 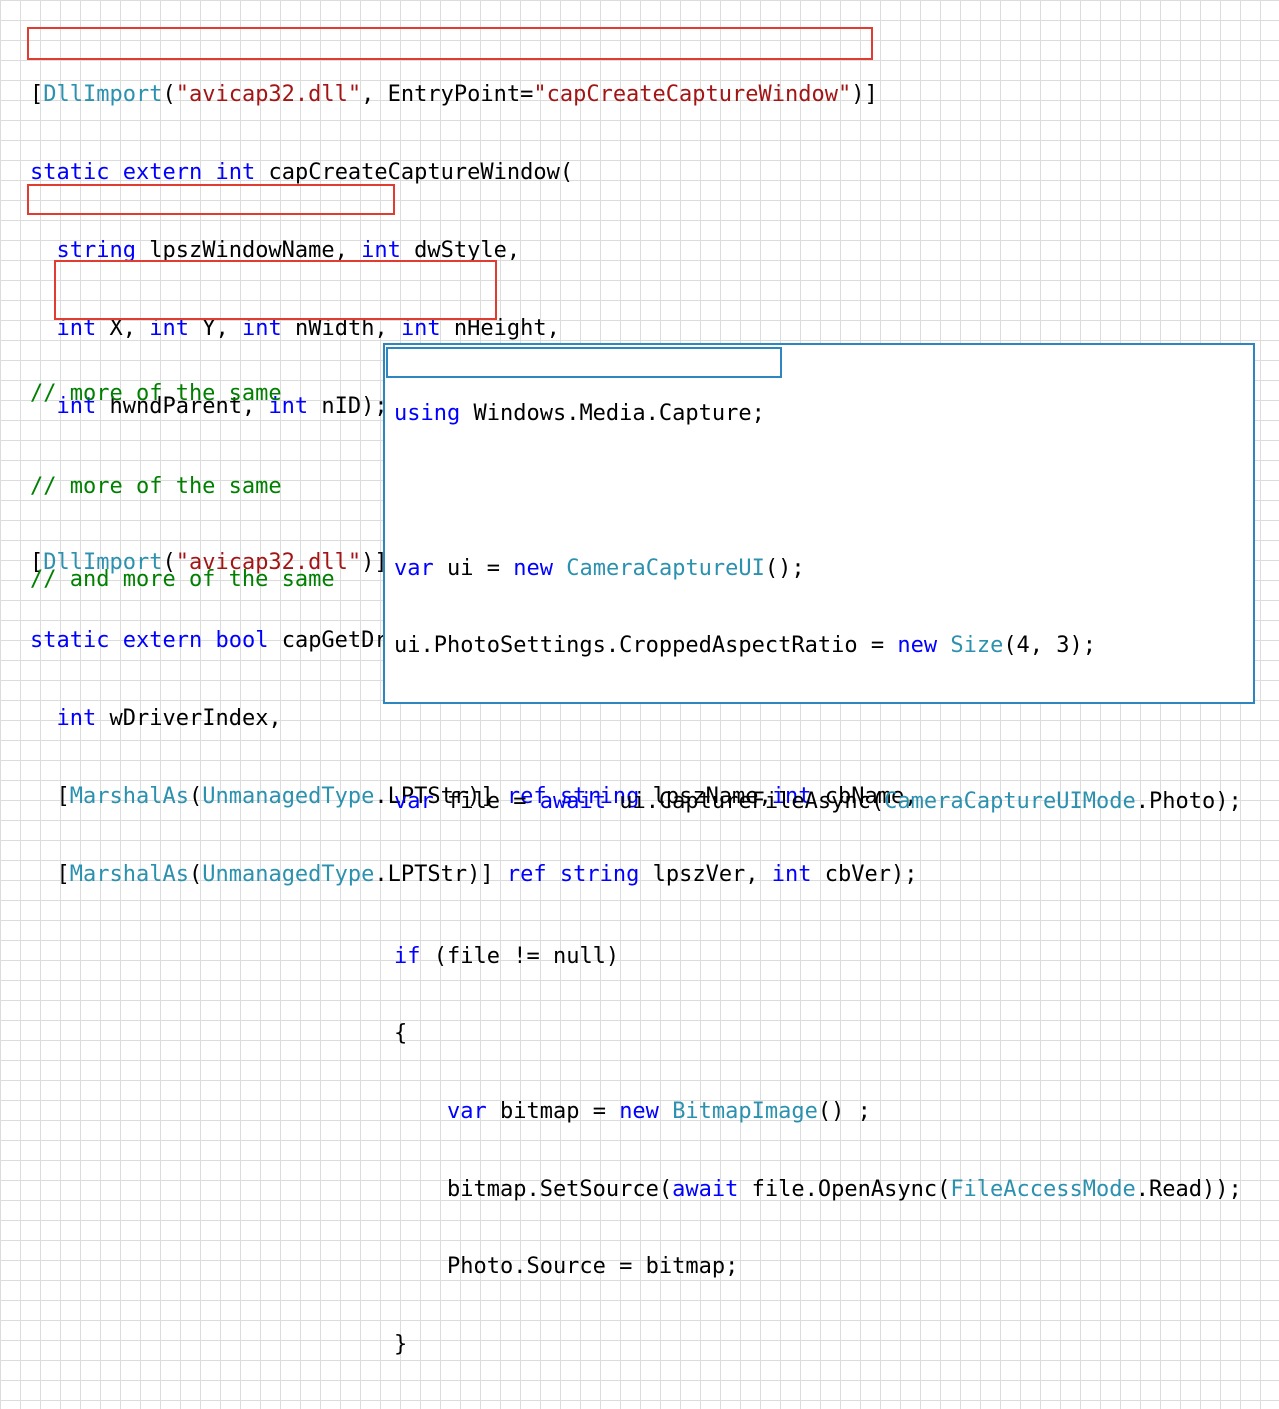 I want to click on code-token: ui =, so click(x=473, y=568).